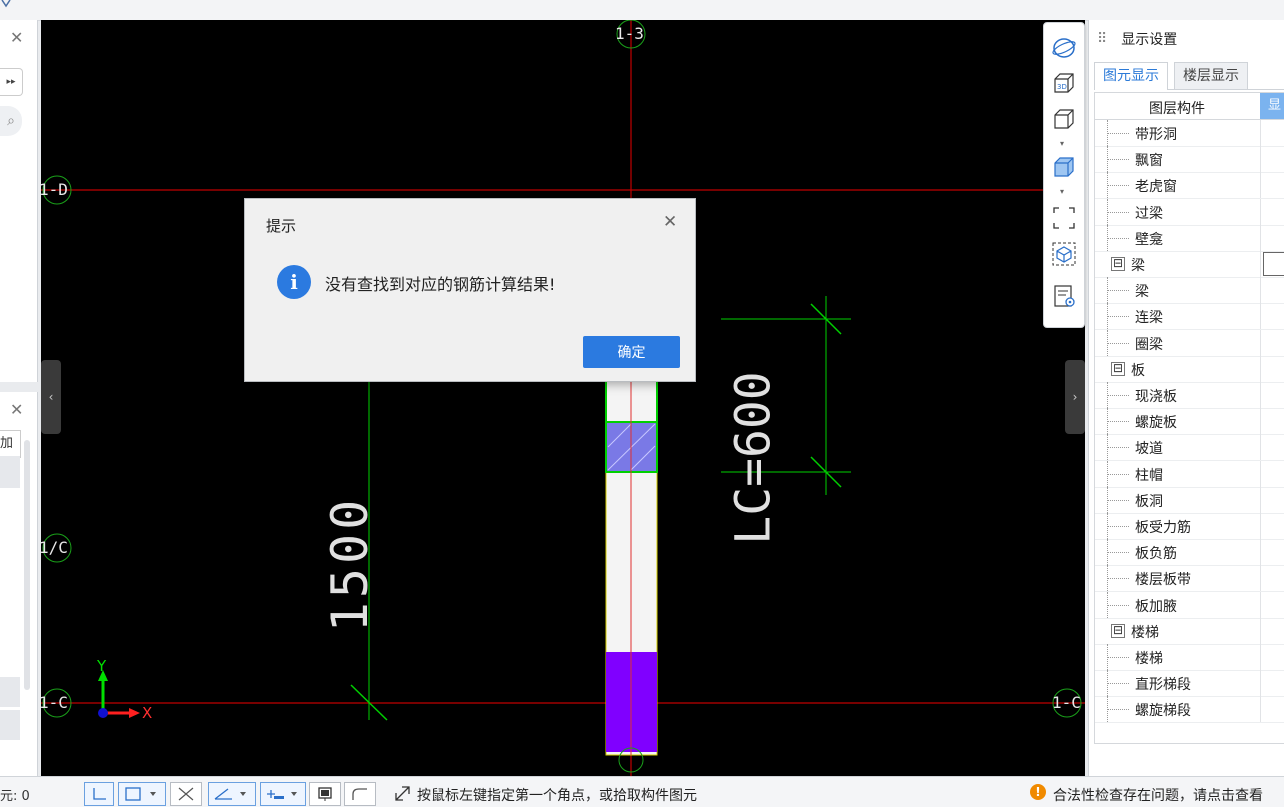 The height and width of the screenshot is (807, 1284). What do you see at coordinates (186, 794) in the screenshot?
I see `cross-snap-button` at bounding box center [186, 794].